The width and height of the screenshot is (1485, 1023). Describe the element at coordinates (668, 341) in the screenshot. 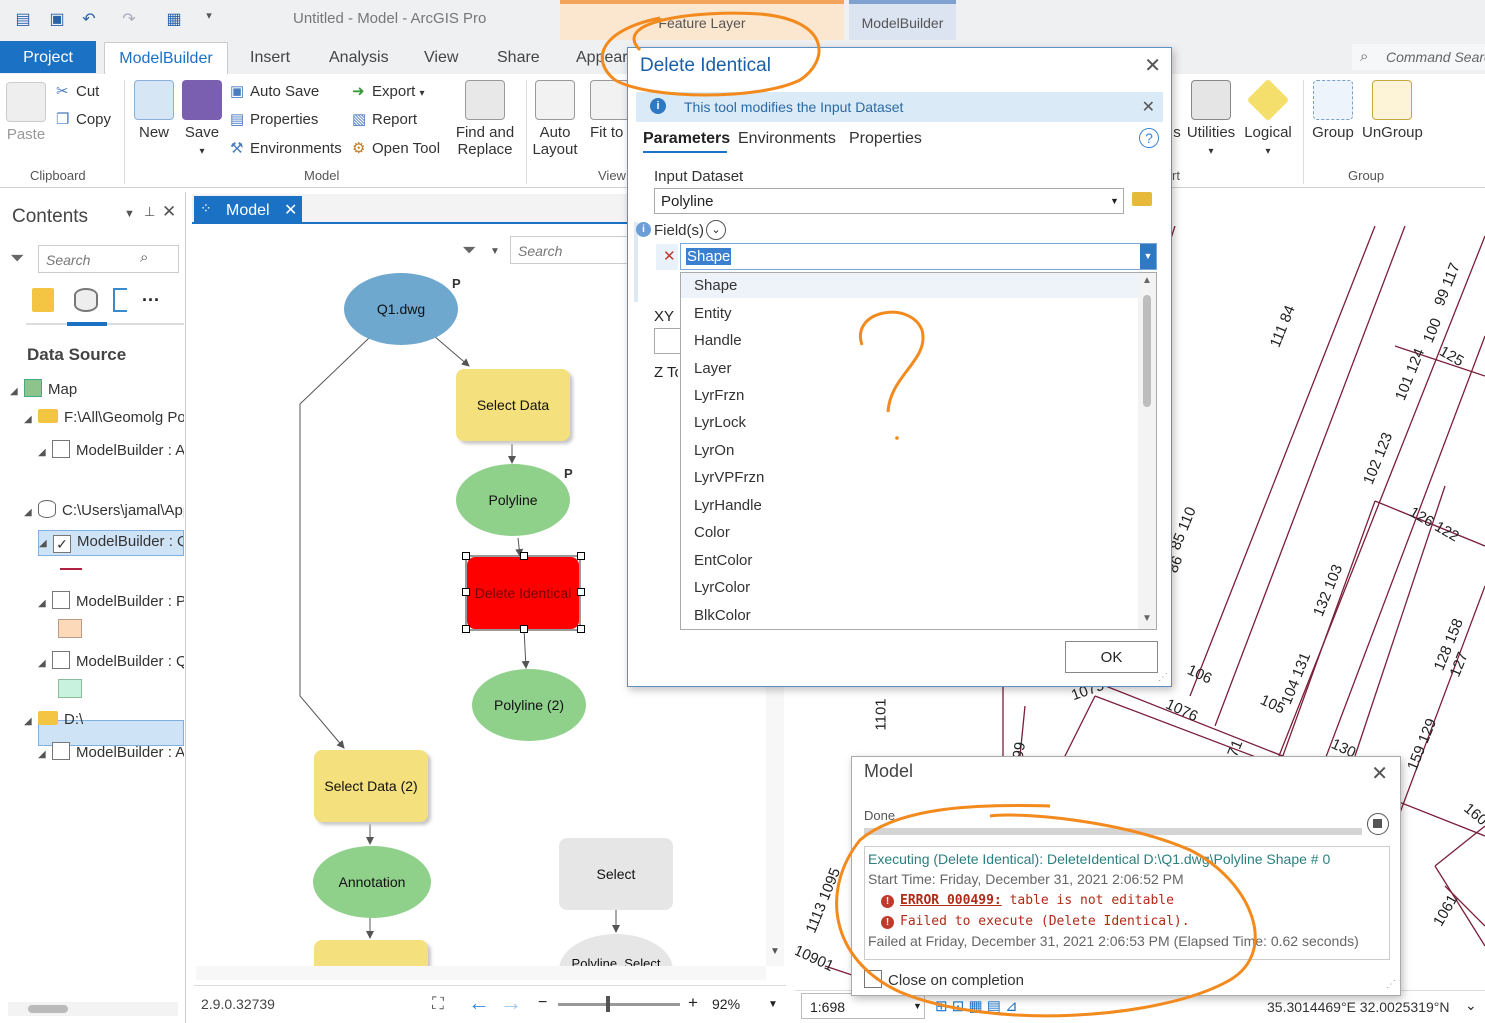

I see `xy-tolerance-input` at that location.